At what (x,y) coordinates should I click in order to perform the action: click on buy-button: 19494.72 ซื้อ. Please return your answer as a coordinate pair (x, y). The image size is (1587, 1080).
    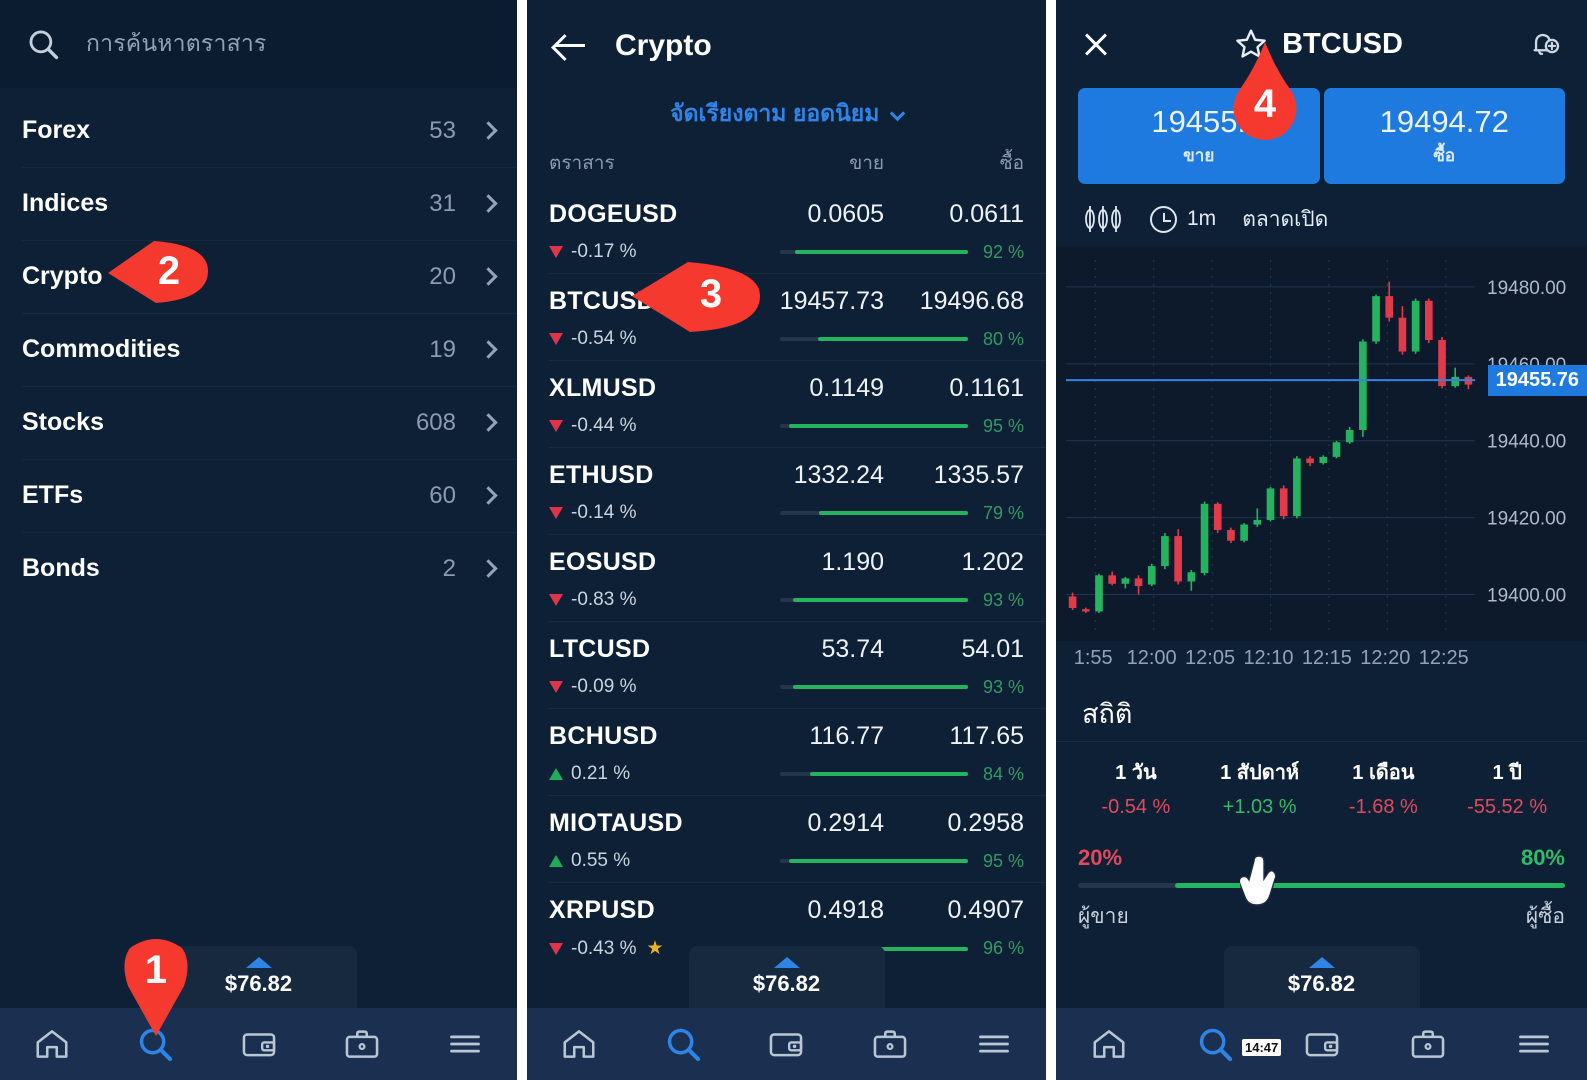
    Looking at the image, I should click on (1444, 136).